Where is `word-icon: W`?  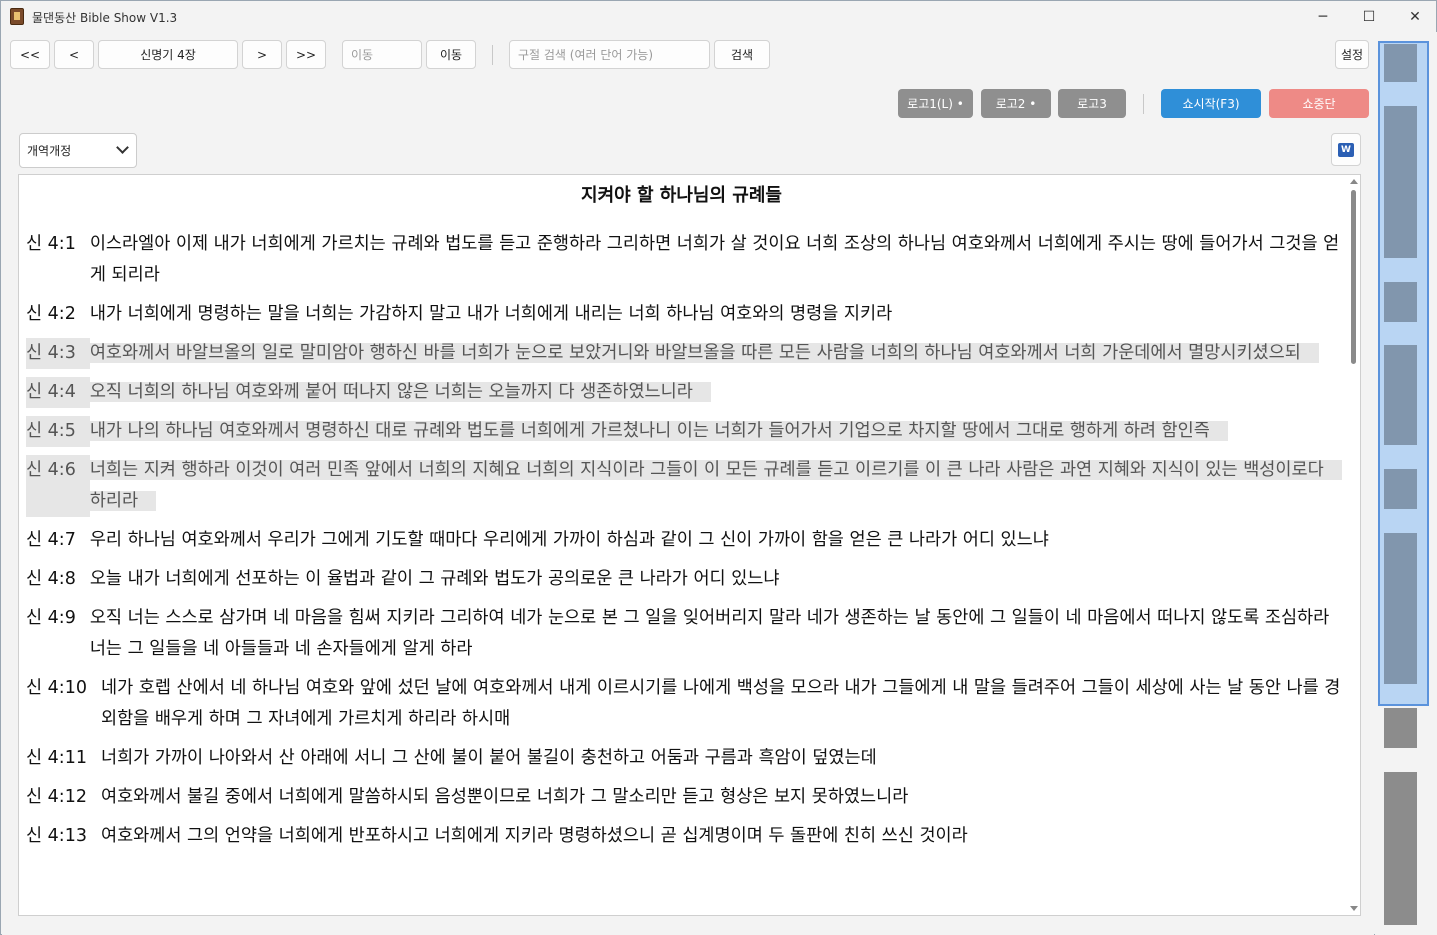
word-icon: W is located at coordinates (1346, 149).